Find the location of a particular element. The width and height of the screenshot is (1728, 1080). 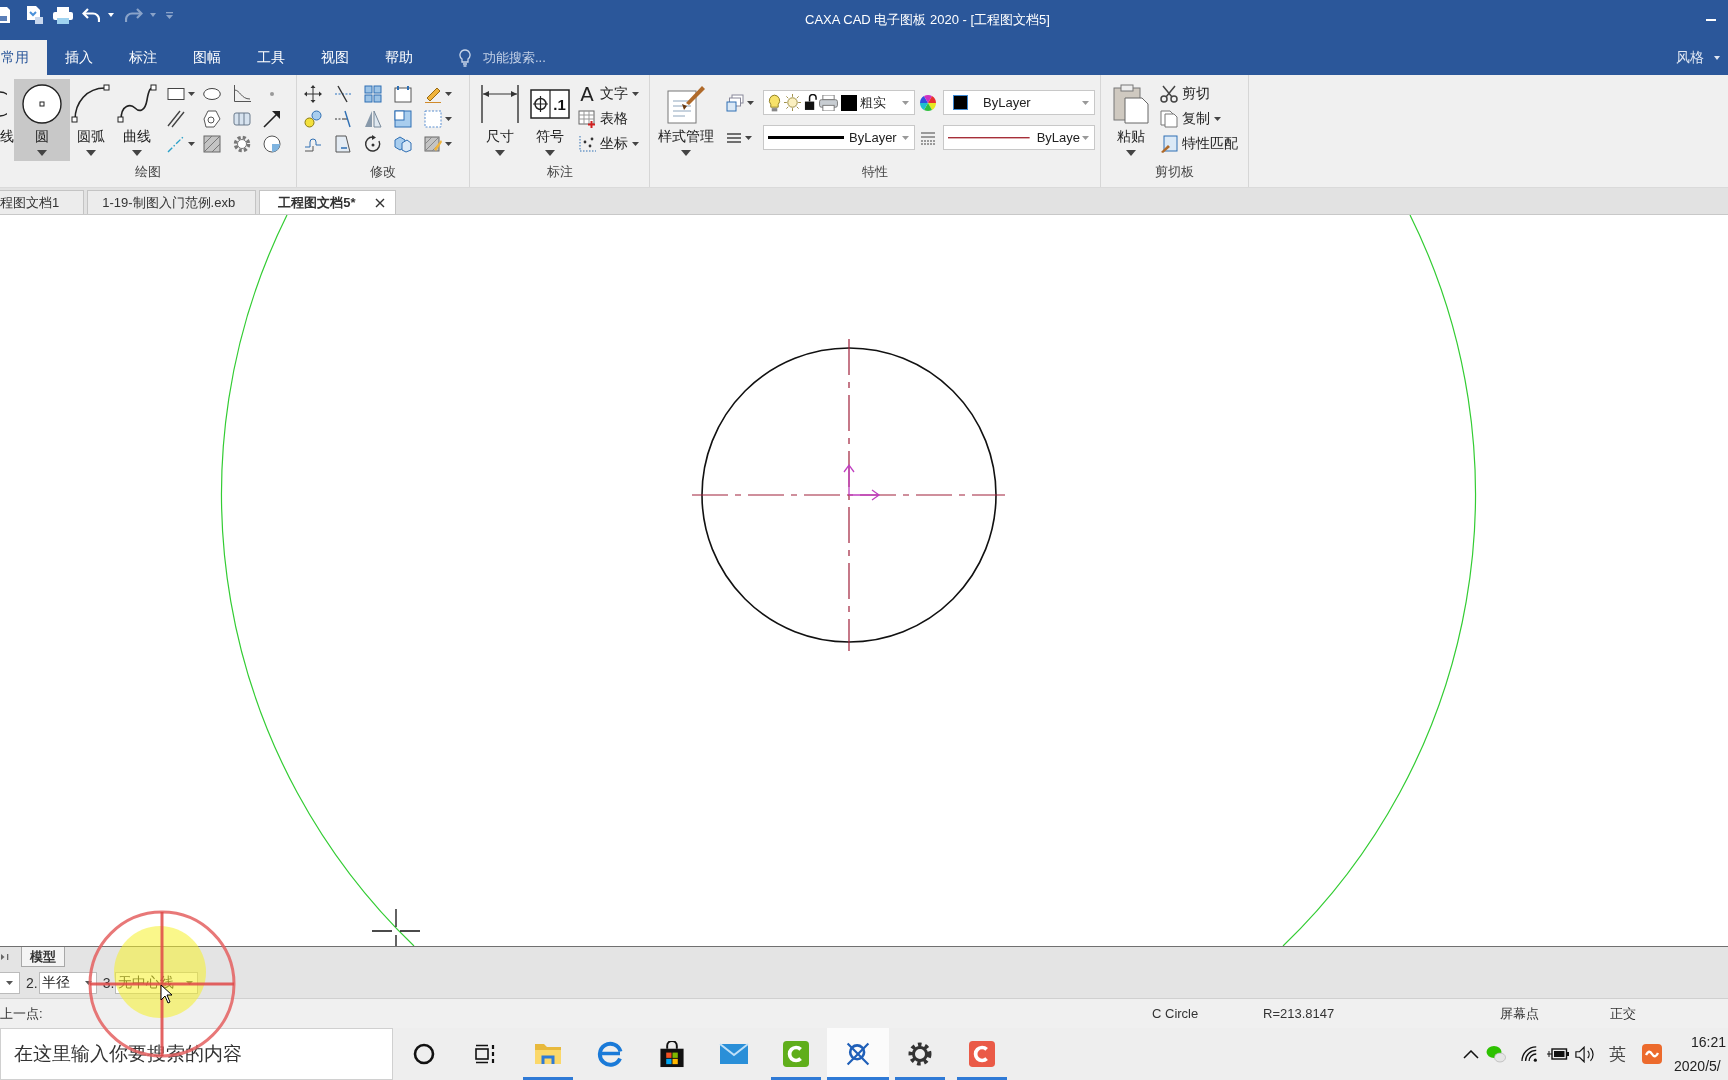

arc-icon is located at coordinates (91, 104).